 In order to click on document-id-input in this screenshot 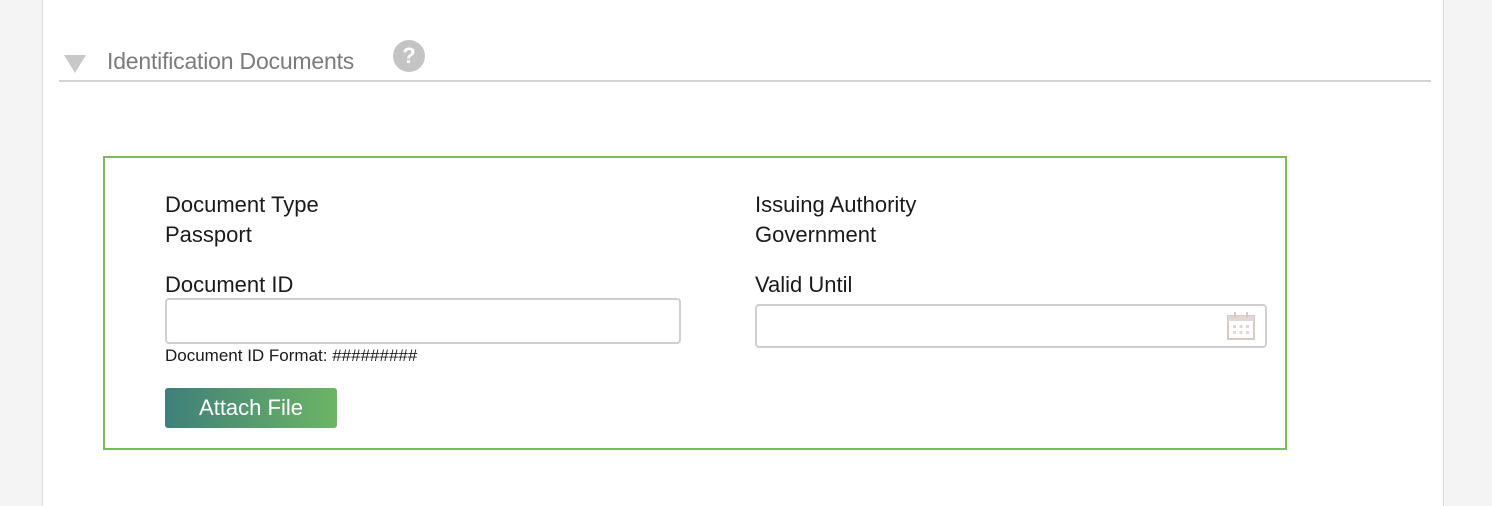, I will do `click(423, 321)`.